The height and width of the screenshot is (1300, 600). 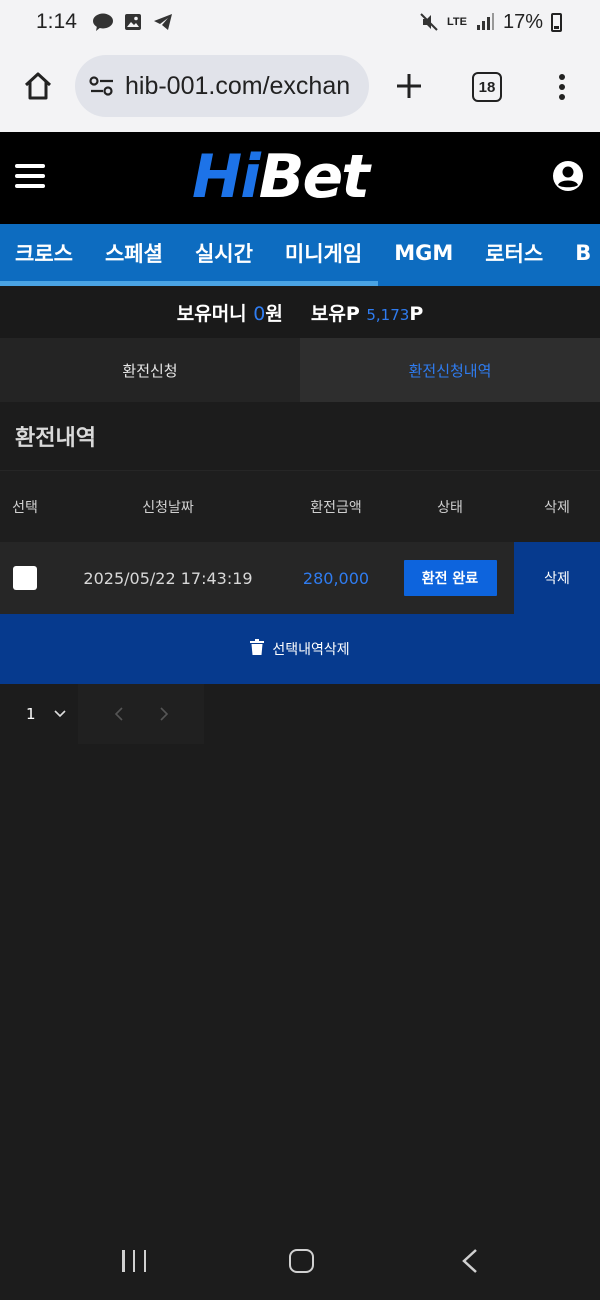 What do you see at coordinates (562, 87) in the screenshot?
I see `more-options-icon` at bounding box center [562, 87].